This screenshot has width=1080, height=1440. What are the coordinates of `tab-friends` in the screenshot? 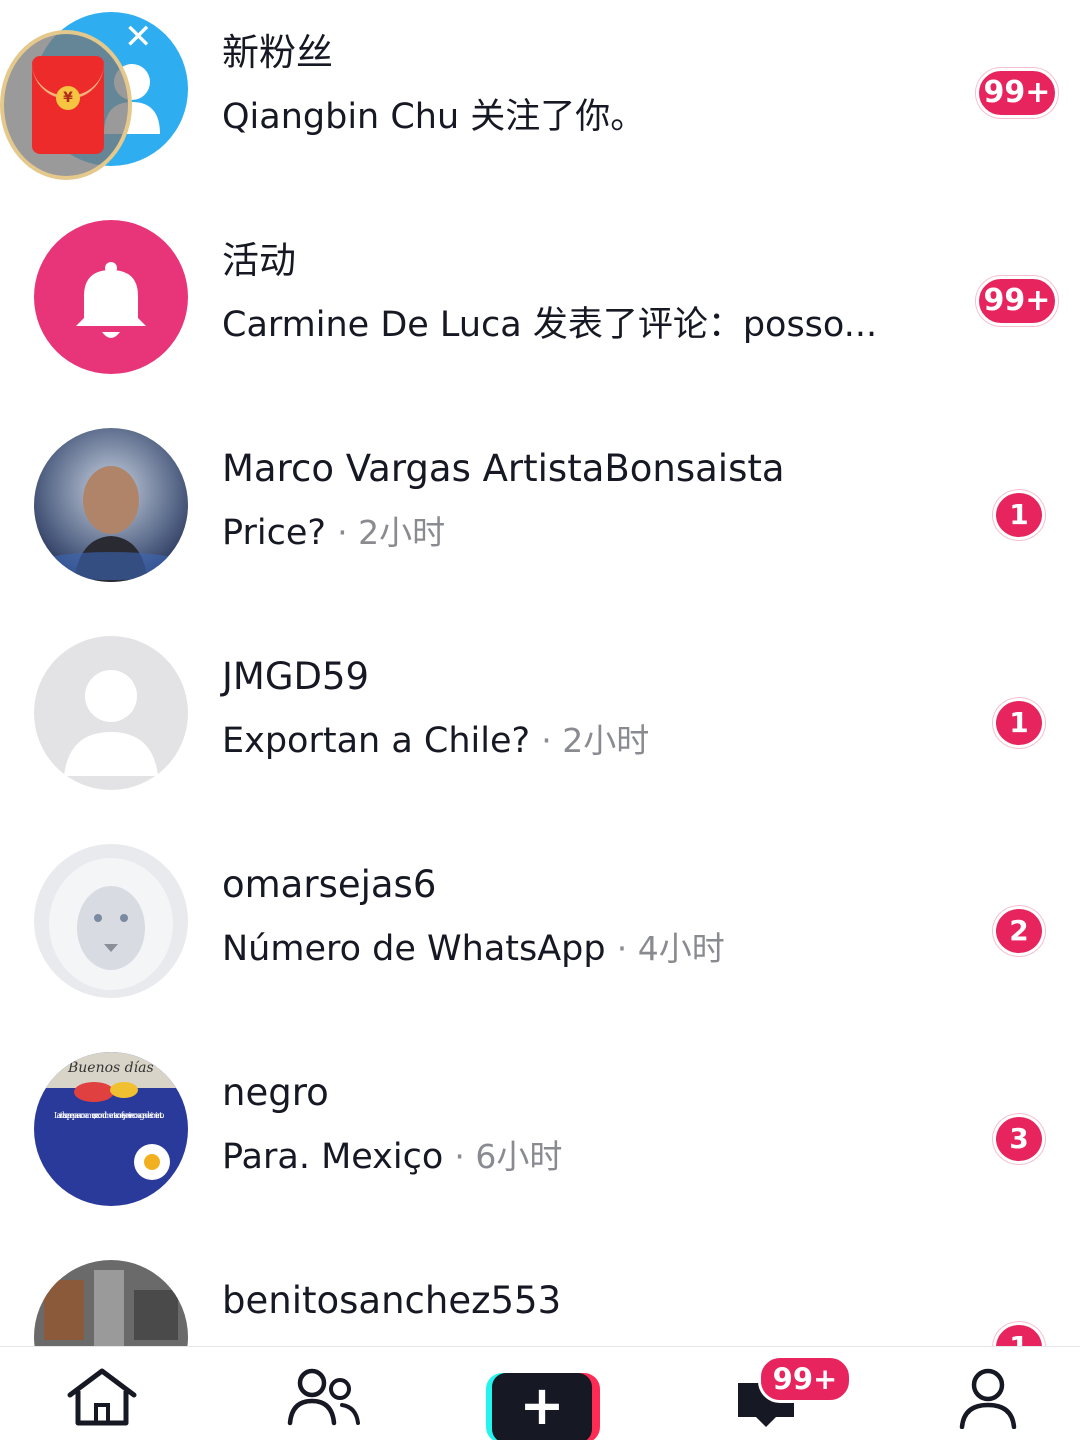 It's located at (324, 1400).